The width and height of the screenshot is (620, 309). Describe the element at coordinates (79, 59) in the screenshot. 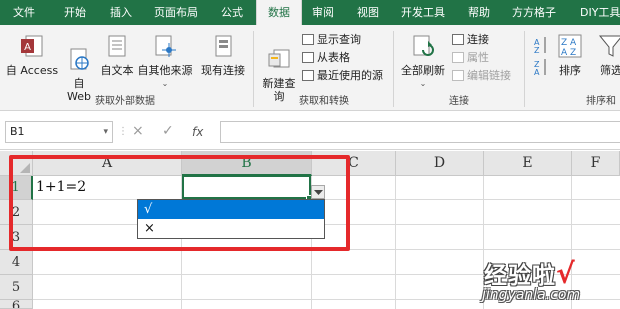

I see `web-icon` at that location.